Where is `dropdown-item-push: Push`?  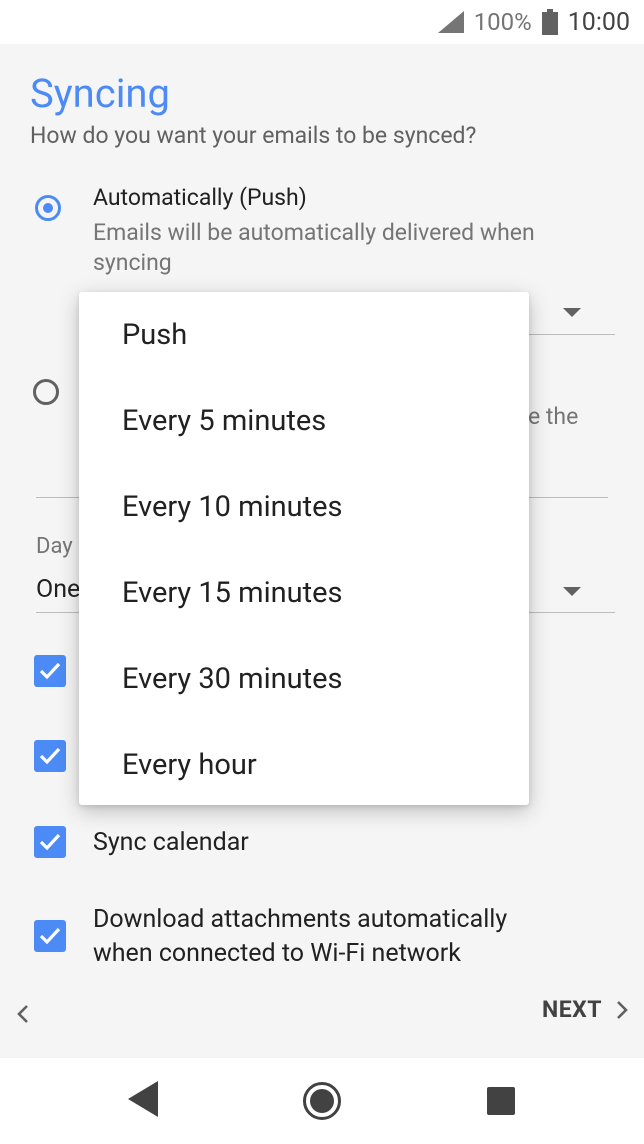 dropdown-item-push: Push is located at coordinates (304, 335).